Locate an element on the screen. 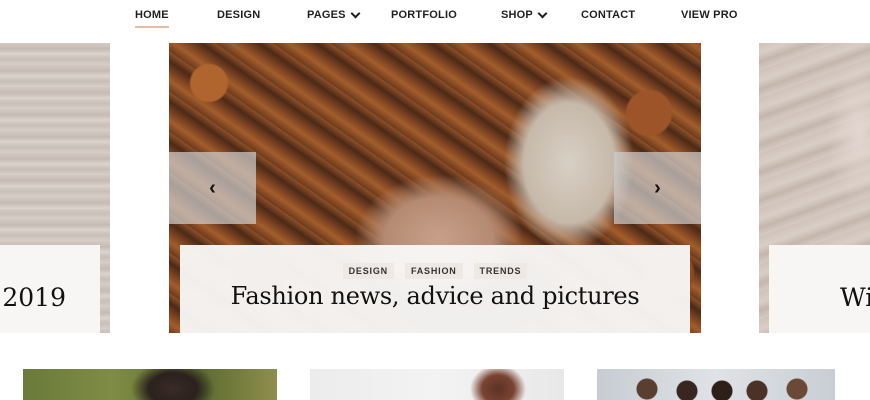 Image resolution: width=870 pixels, height=400 pixels. nav-item-view-pro: VIEW PRO is located at coordinates (709, 15).